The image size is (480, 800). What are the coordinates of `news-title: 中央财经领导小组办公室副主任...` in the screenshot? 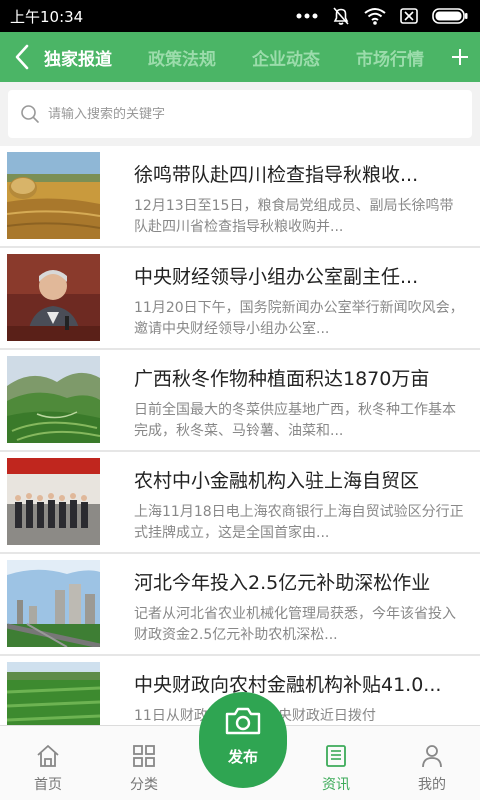 It's located at (276, 277).